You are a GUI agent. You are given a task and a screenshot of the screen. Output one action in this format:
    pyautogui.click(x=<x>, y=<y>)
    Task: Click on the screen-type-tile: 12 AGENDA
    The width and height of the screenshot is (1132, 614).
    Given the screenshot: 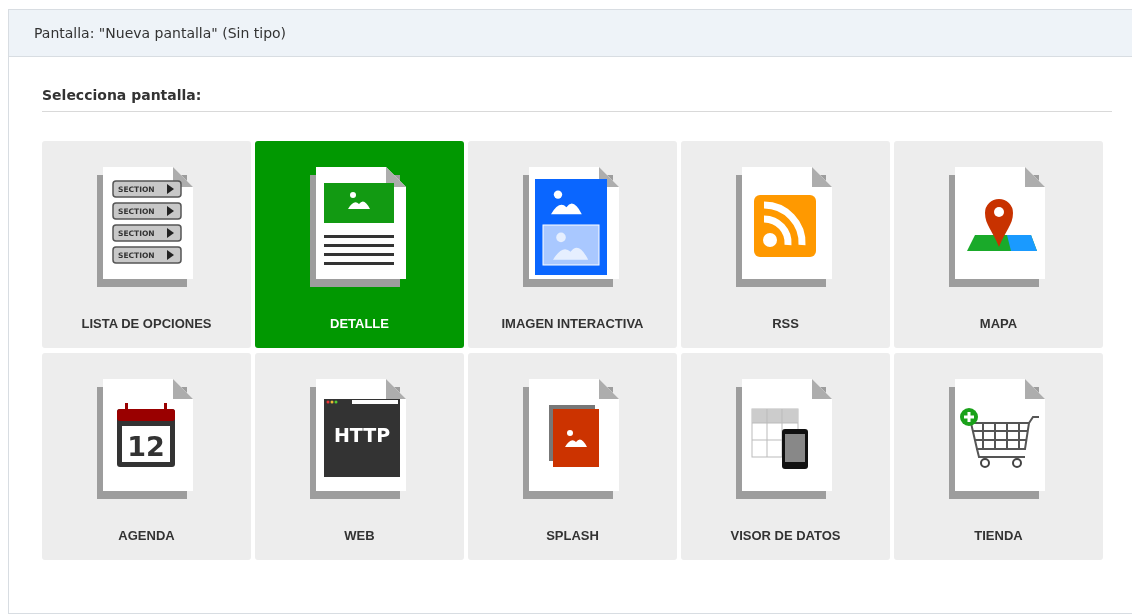 What is the action you would take?
    pyautogui.click(x=146, y=456)
    